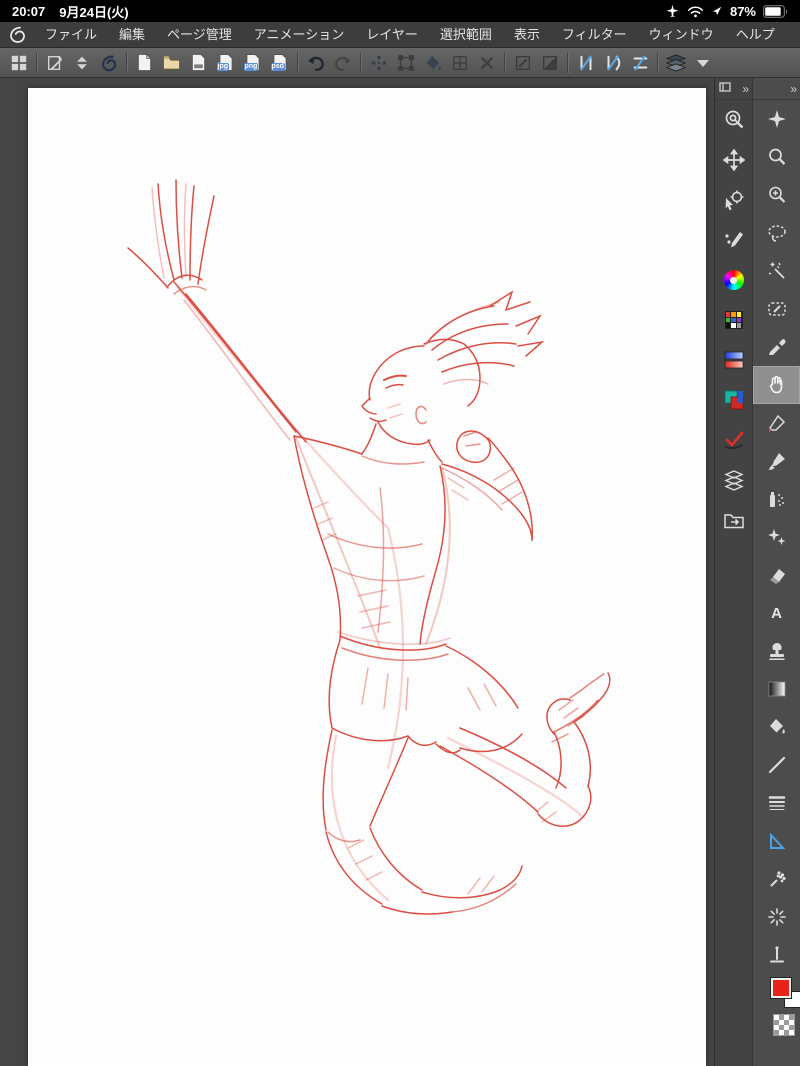 The image size is (800, 1066). I want to click on workspace-grid-icon, so click(18, 63).